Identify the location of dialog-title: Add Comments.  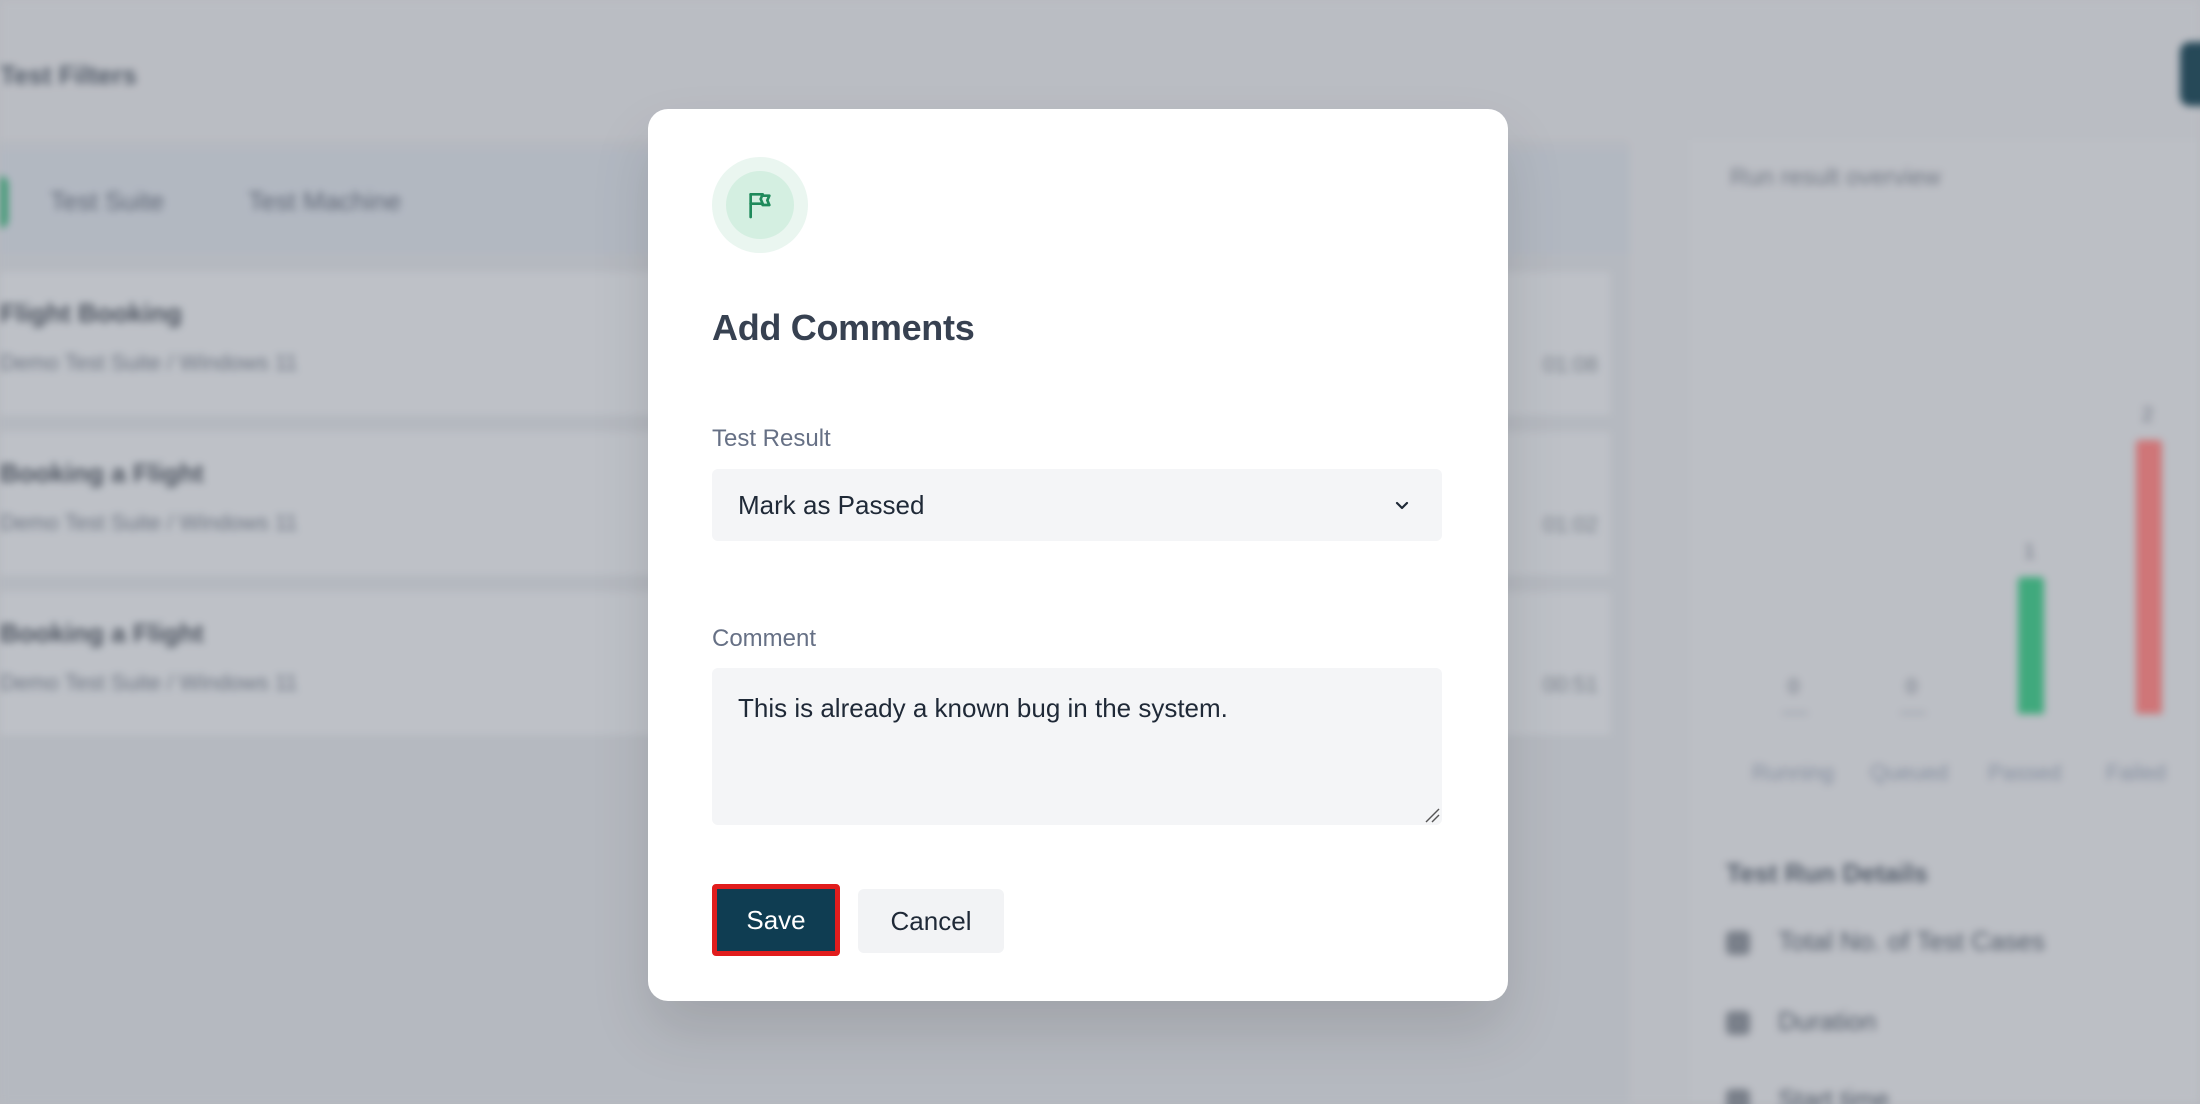
(843, 327).